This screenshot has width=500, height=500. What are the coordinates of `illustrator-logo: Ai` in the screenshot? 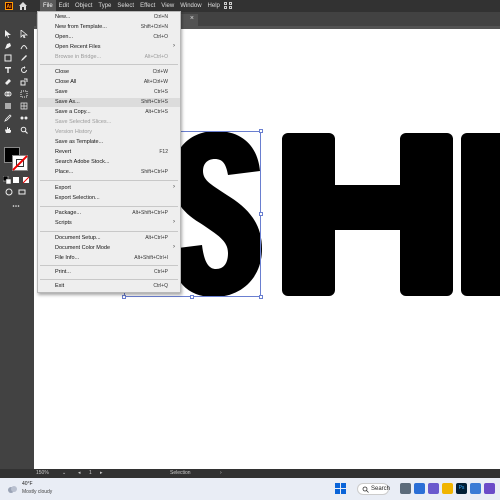 It's located at (9, 6).